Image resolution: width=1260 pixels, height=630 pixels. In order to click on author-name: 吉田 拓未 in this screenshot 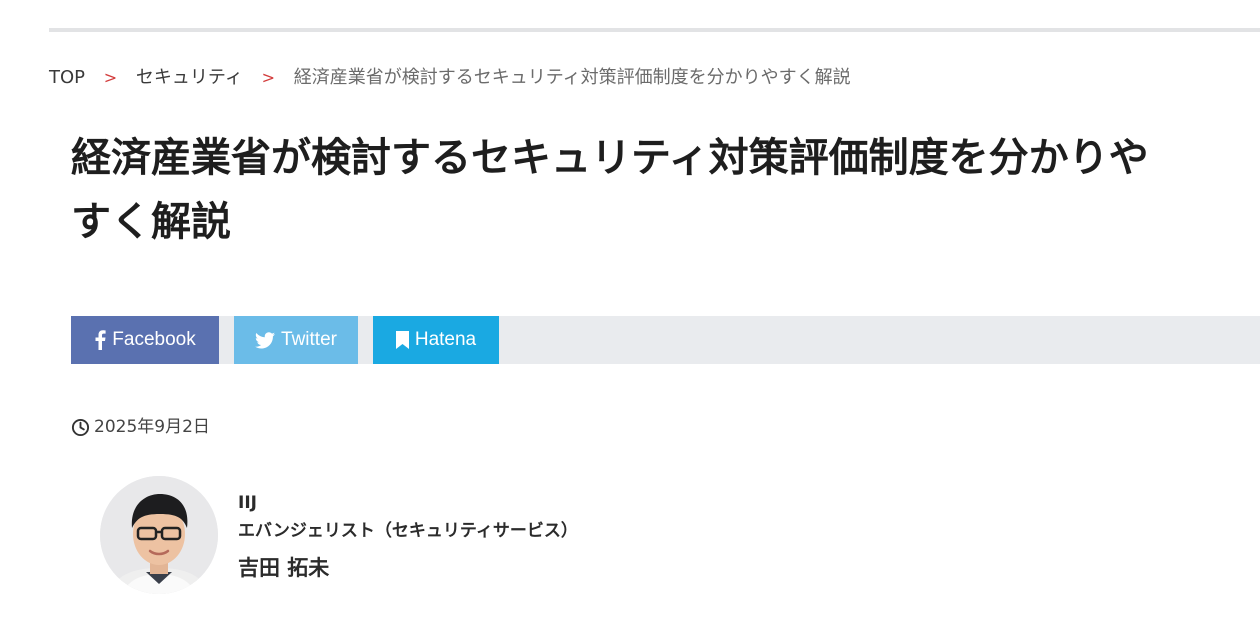, I will do `click(284, 568)`.